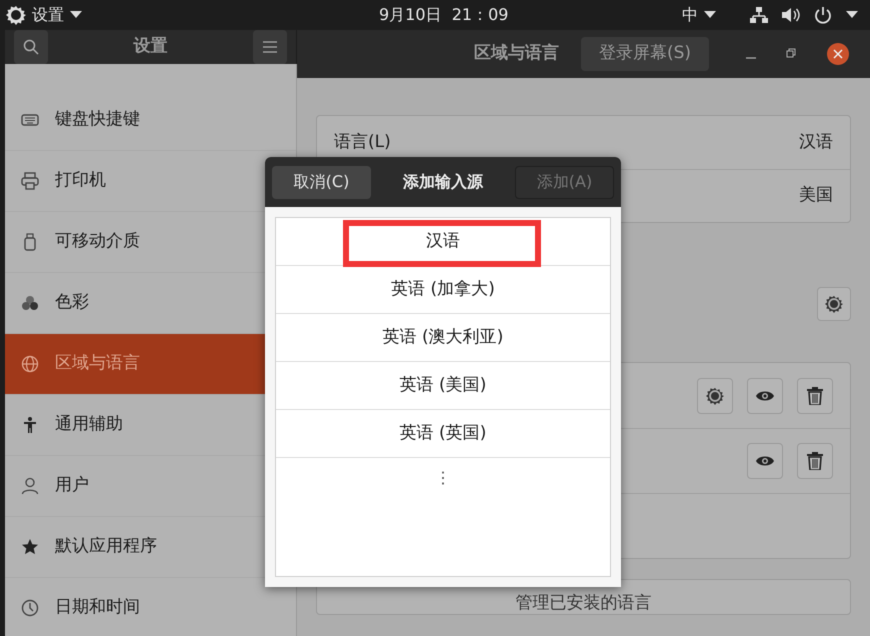  I want to click on more-items-indicator: ⋮, so click(443, 478).